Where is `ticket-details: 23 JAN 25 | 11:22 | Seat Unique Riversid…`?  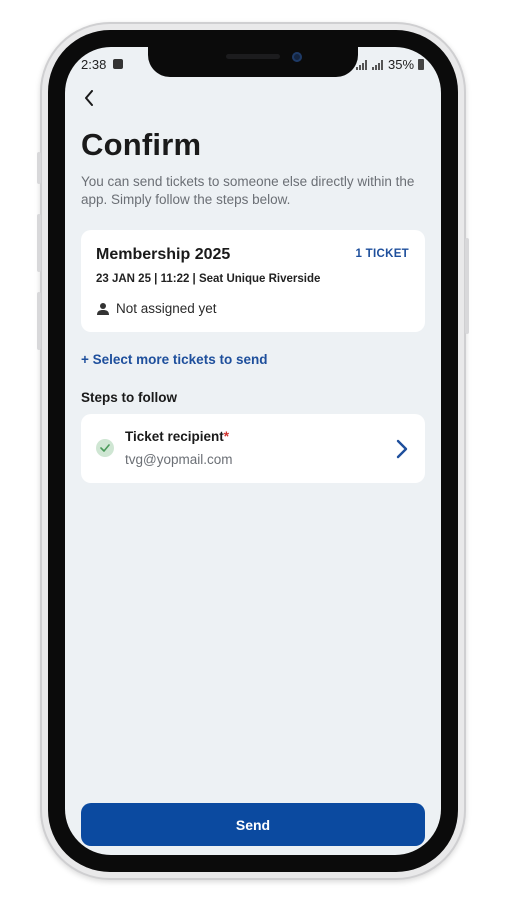
ticket-details: 23 JAN 25 | 11:22 | Seat Unique Riversid… is located at coordinates (208, 279).